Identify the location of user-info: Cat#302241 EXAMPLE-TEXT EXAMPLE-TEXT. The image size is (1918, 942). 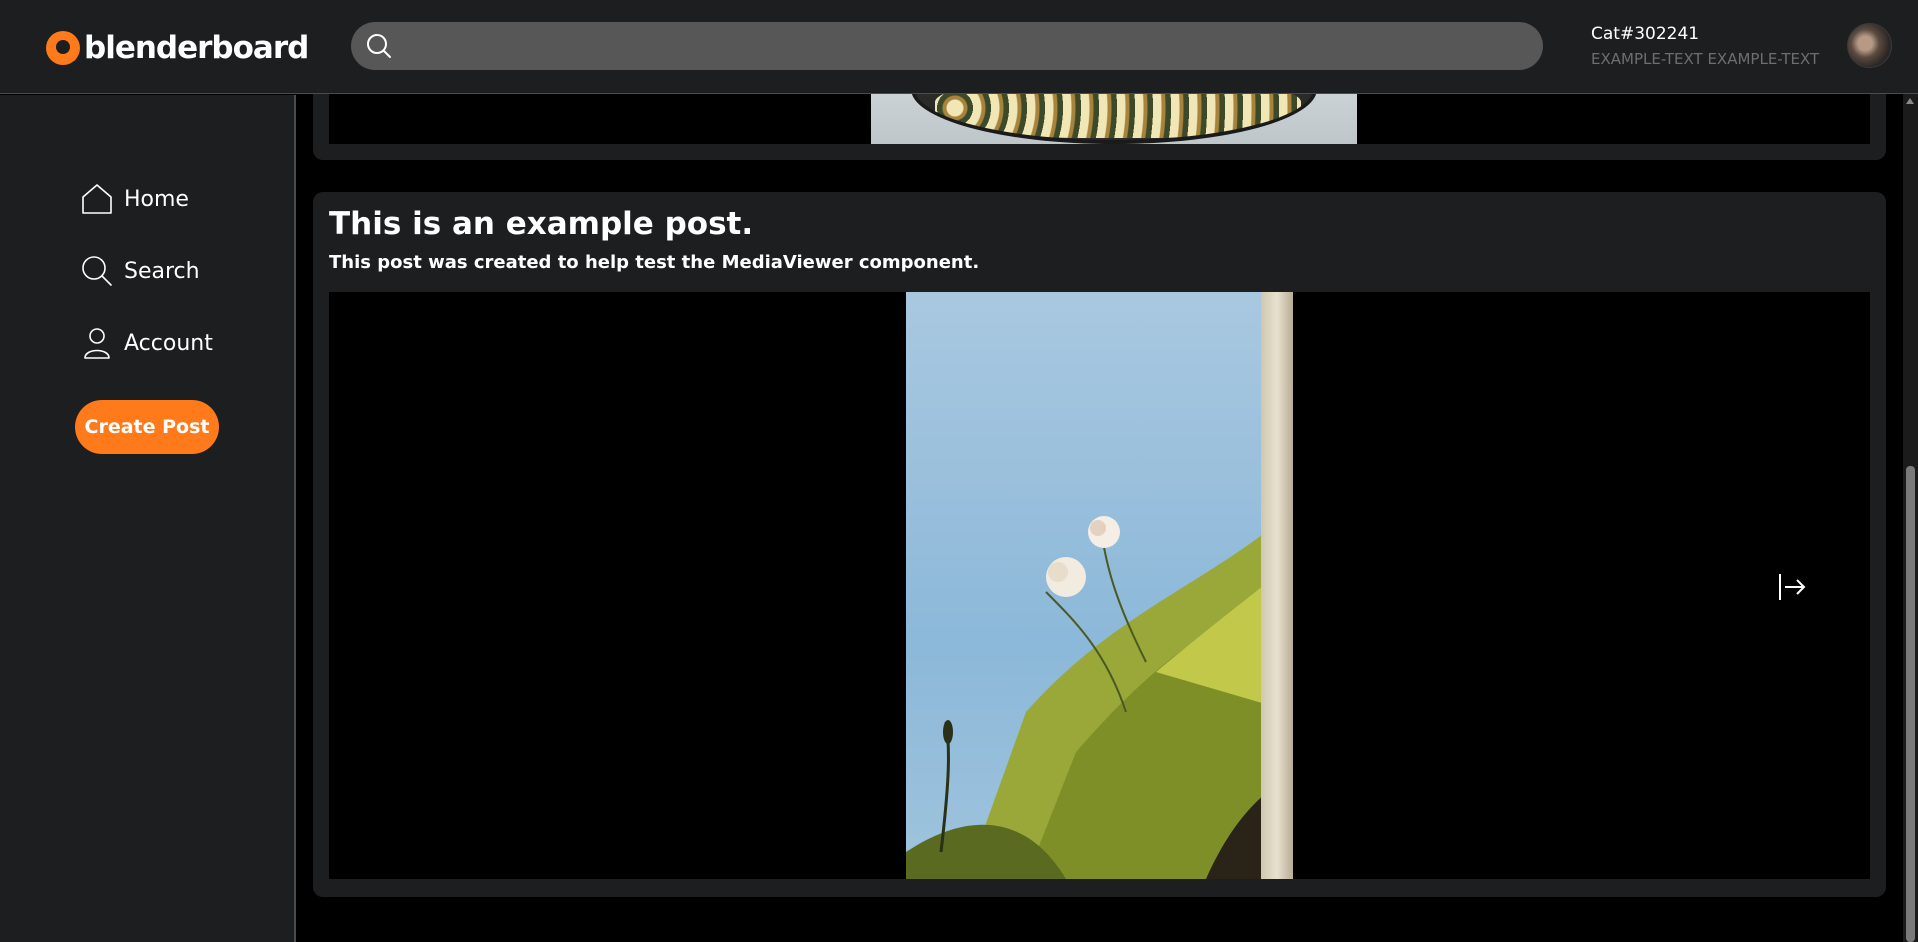
(1706, 46).